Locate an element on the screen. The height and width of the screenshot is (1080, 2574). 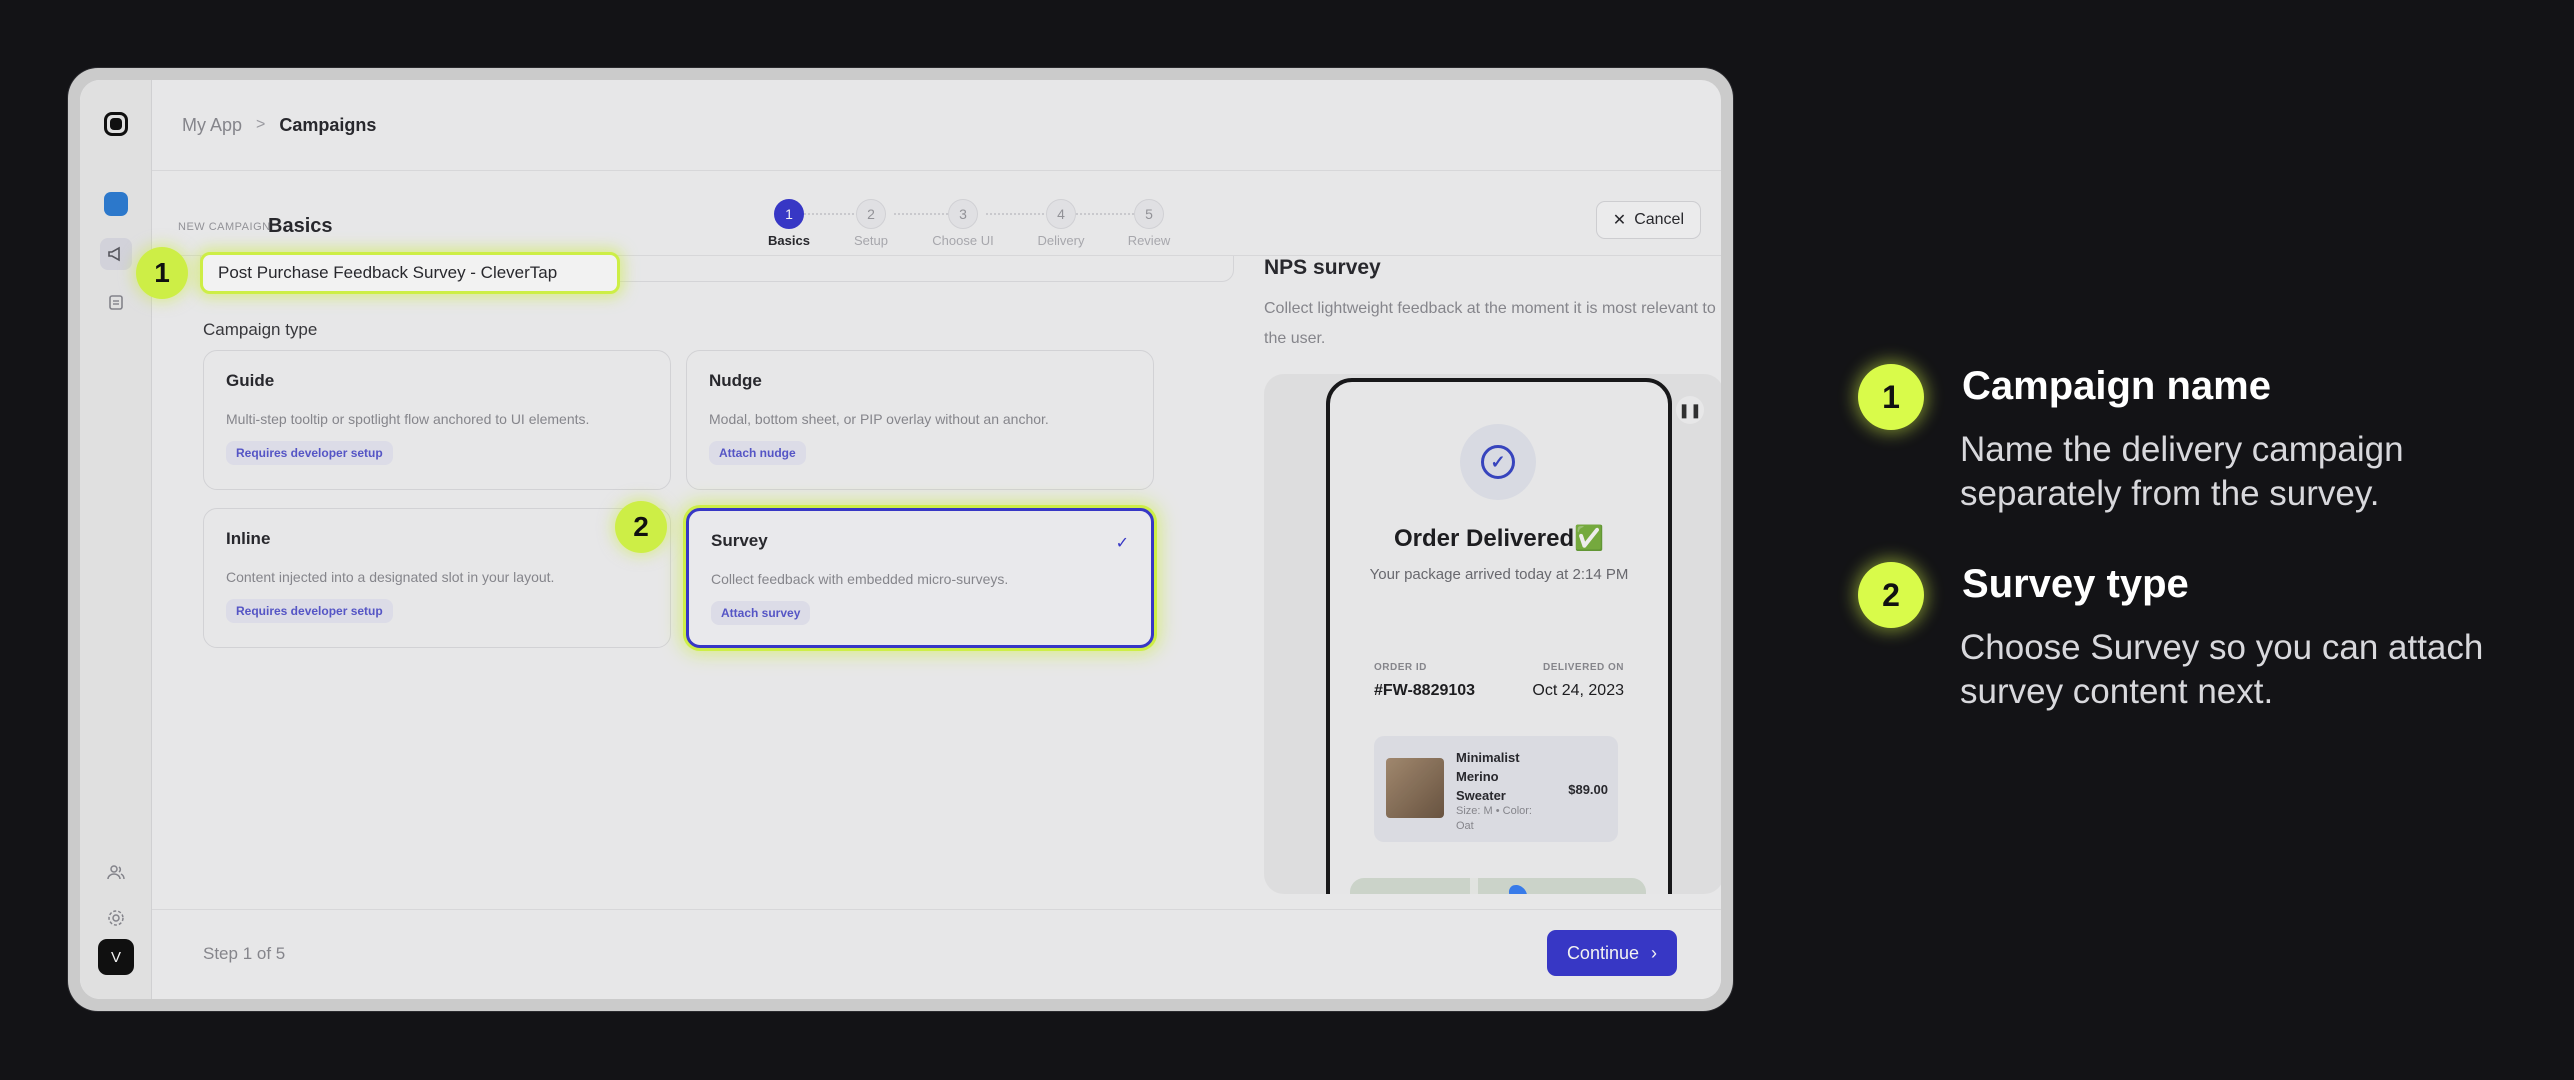
preview-title: NPS survey is located at coordinates (1322, 267).